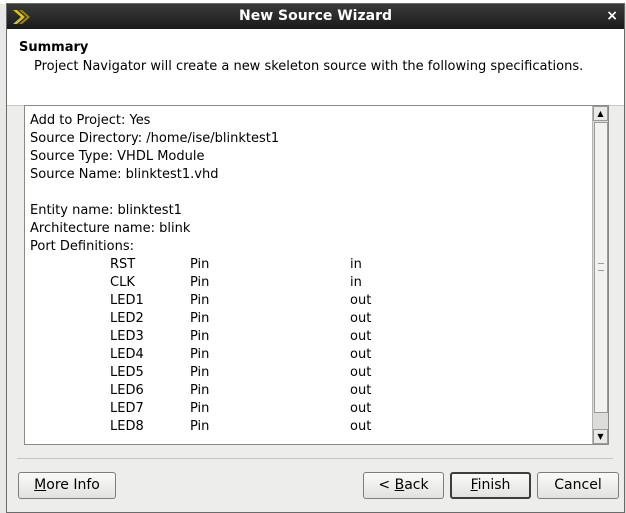 The image size is (626, 513). What do you see at coordinates (309, 265) in the screenshot?
I see `port-row: RST Pin in` at bounding box center [309, 265].